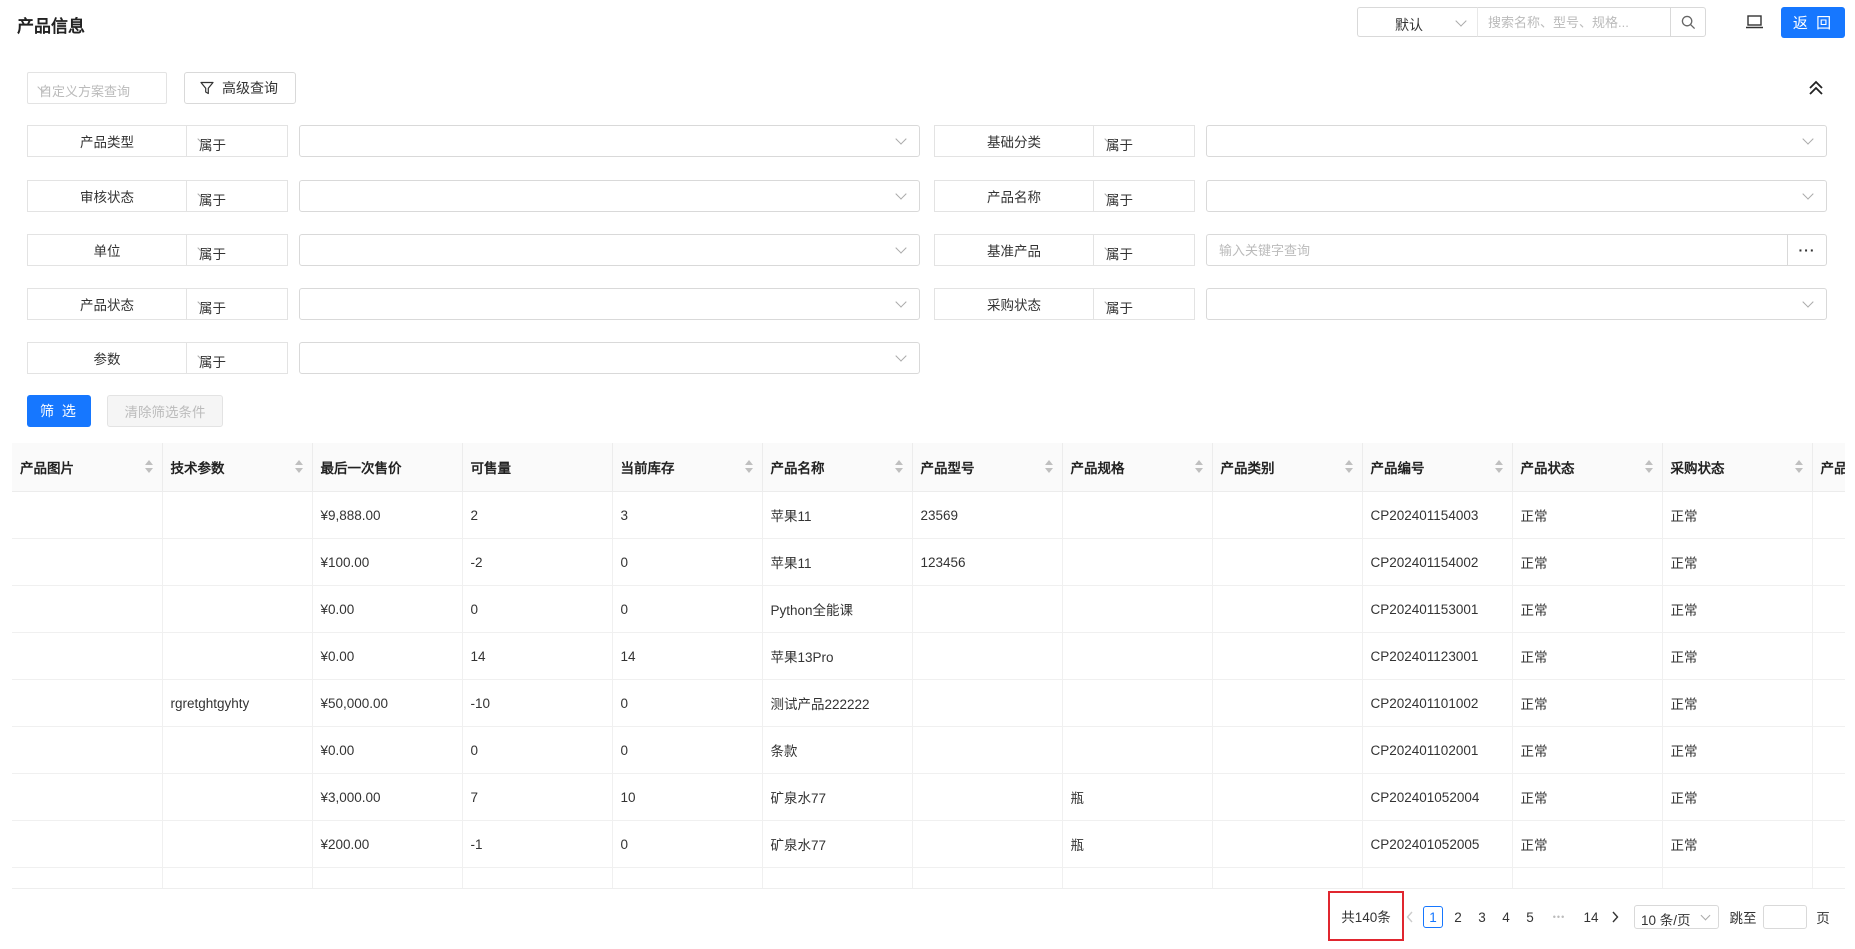  I want to click on search-field, so click(1574, 22).